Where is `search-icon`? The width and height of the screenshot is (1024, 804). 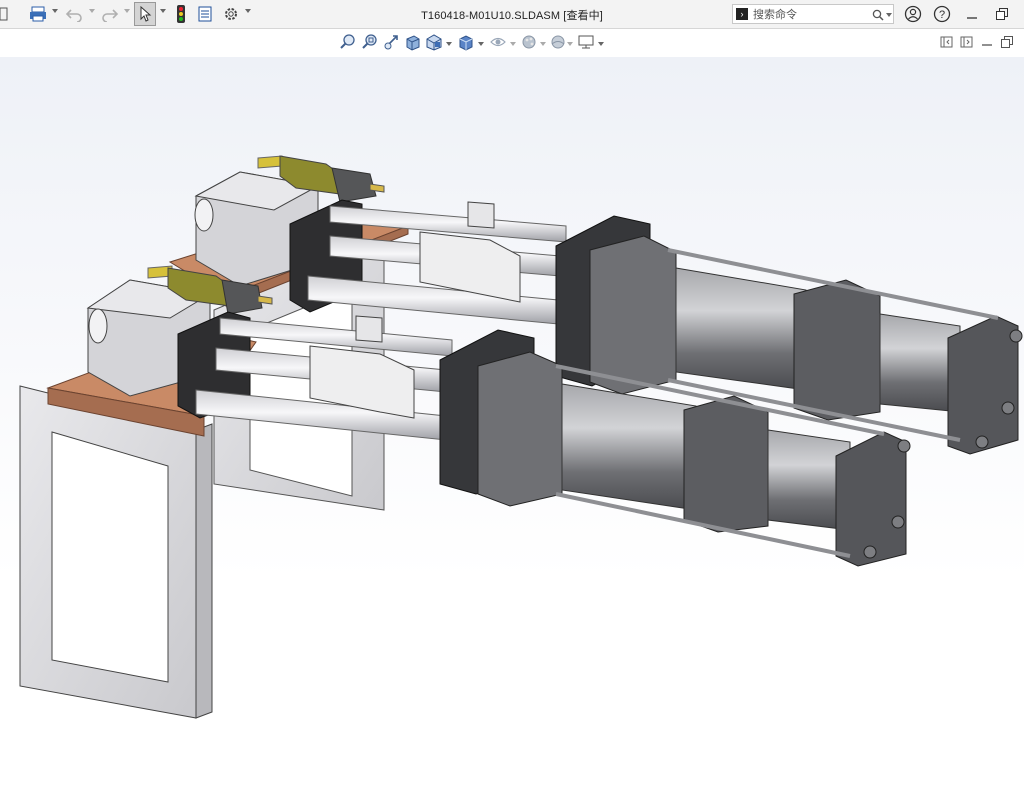
search-icon is located at coordinates (878, 15).